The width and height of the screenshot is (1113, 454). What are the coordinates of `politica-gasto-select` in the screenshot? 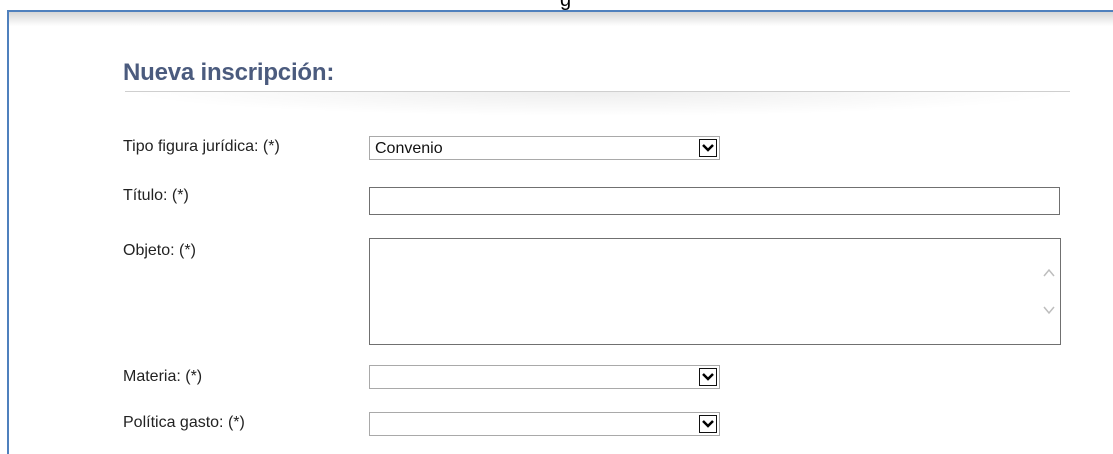 It's located at (544, 424).